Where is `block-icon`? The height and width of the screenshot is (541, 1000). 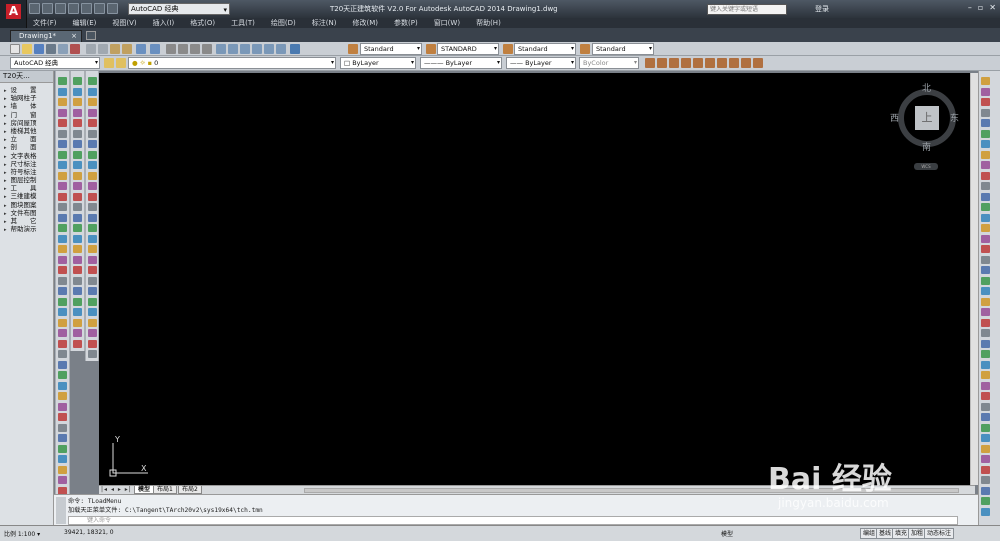
block-icon is located at coordinates (62, 301).